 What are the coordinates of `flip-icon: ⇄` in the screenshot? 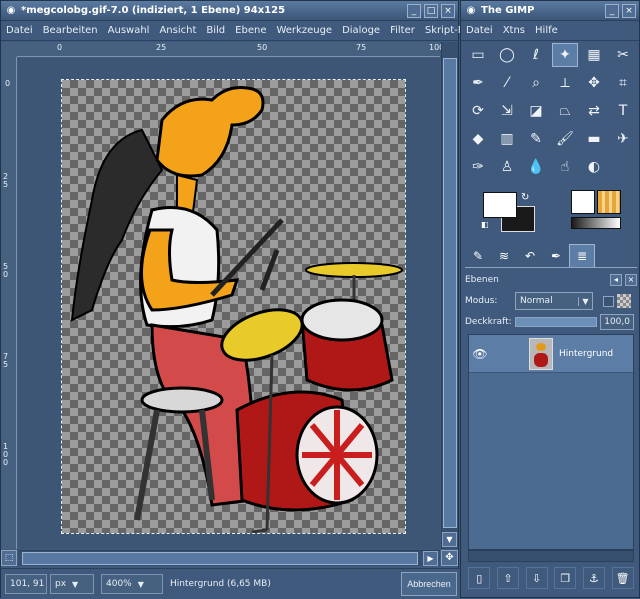 It's located at (594, 111).